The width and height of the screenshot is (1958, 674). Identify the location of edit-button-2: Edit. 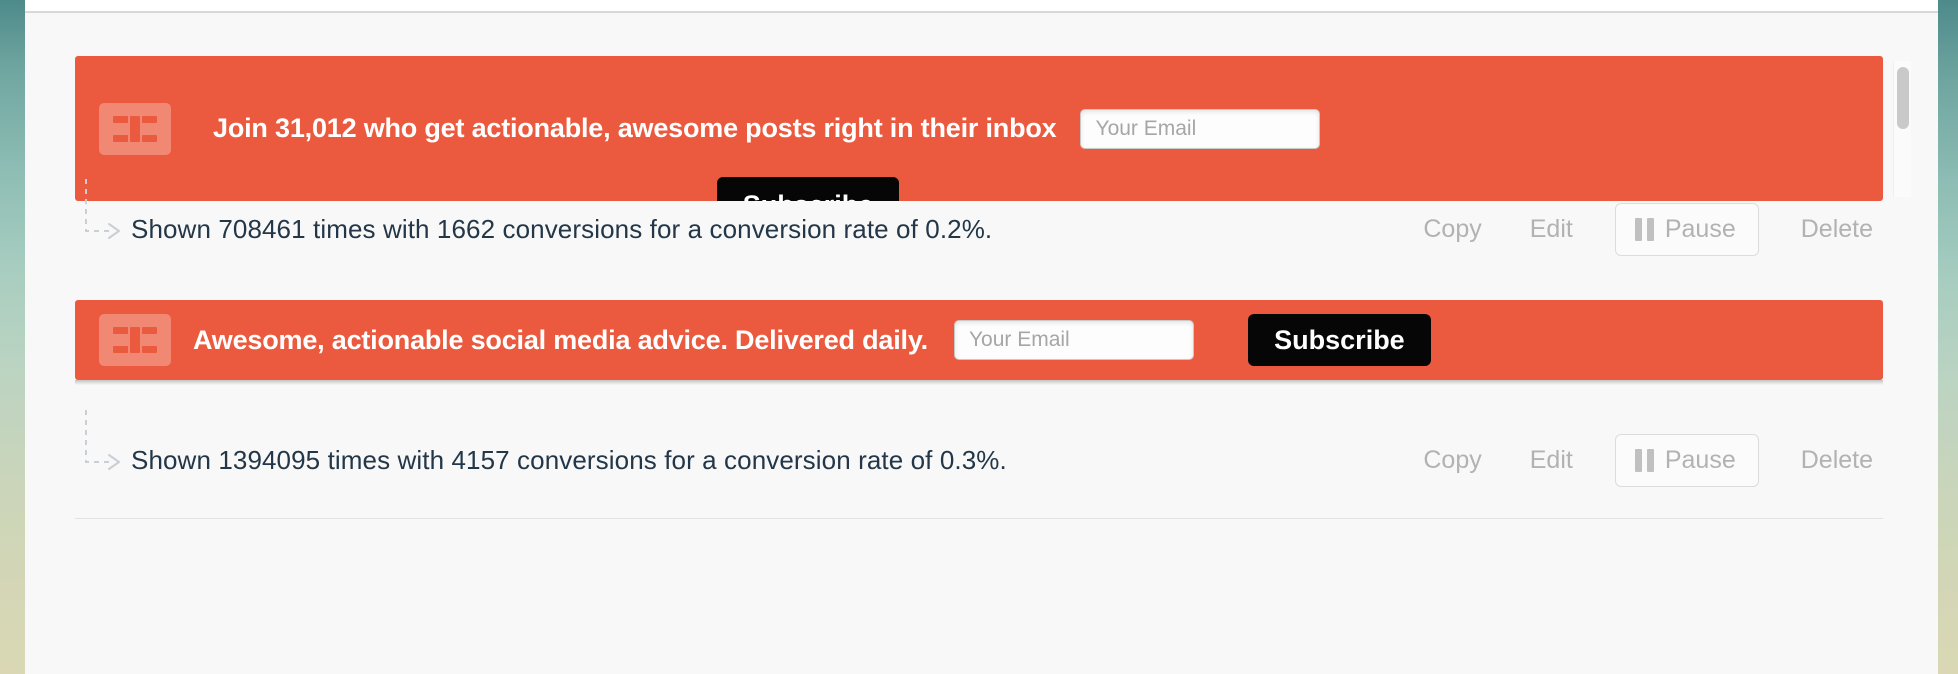
(1551, 460).